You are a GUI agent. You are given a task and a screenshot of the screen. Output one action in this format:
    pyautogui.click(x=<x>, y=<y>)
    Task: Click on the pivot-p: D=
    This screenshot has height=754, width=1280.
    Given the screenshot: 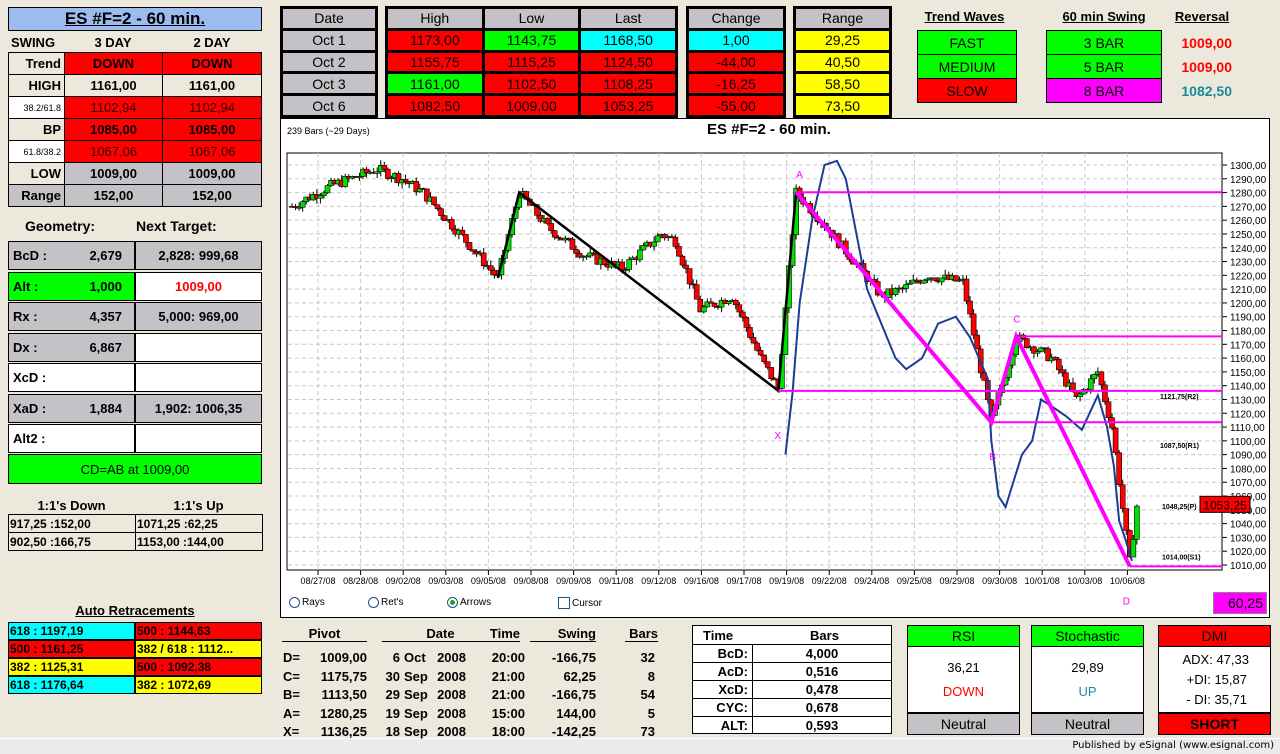 What is the action you would take?
    pyautogui.click(x=291, y=657)
    